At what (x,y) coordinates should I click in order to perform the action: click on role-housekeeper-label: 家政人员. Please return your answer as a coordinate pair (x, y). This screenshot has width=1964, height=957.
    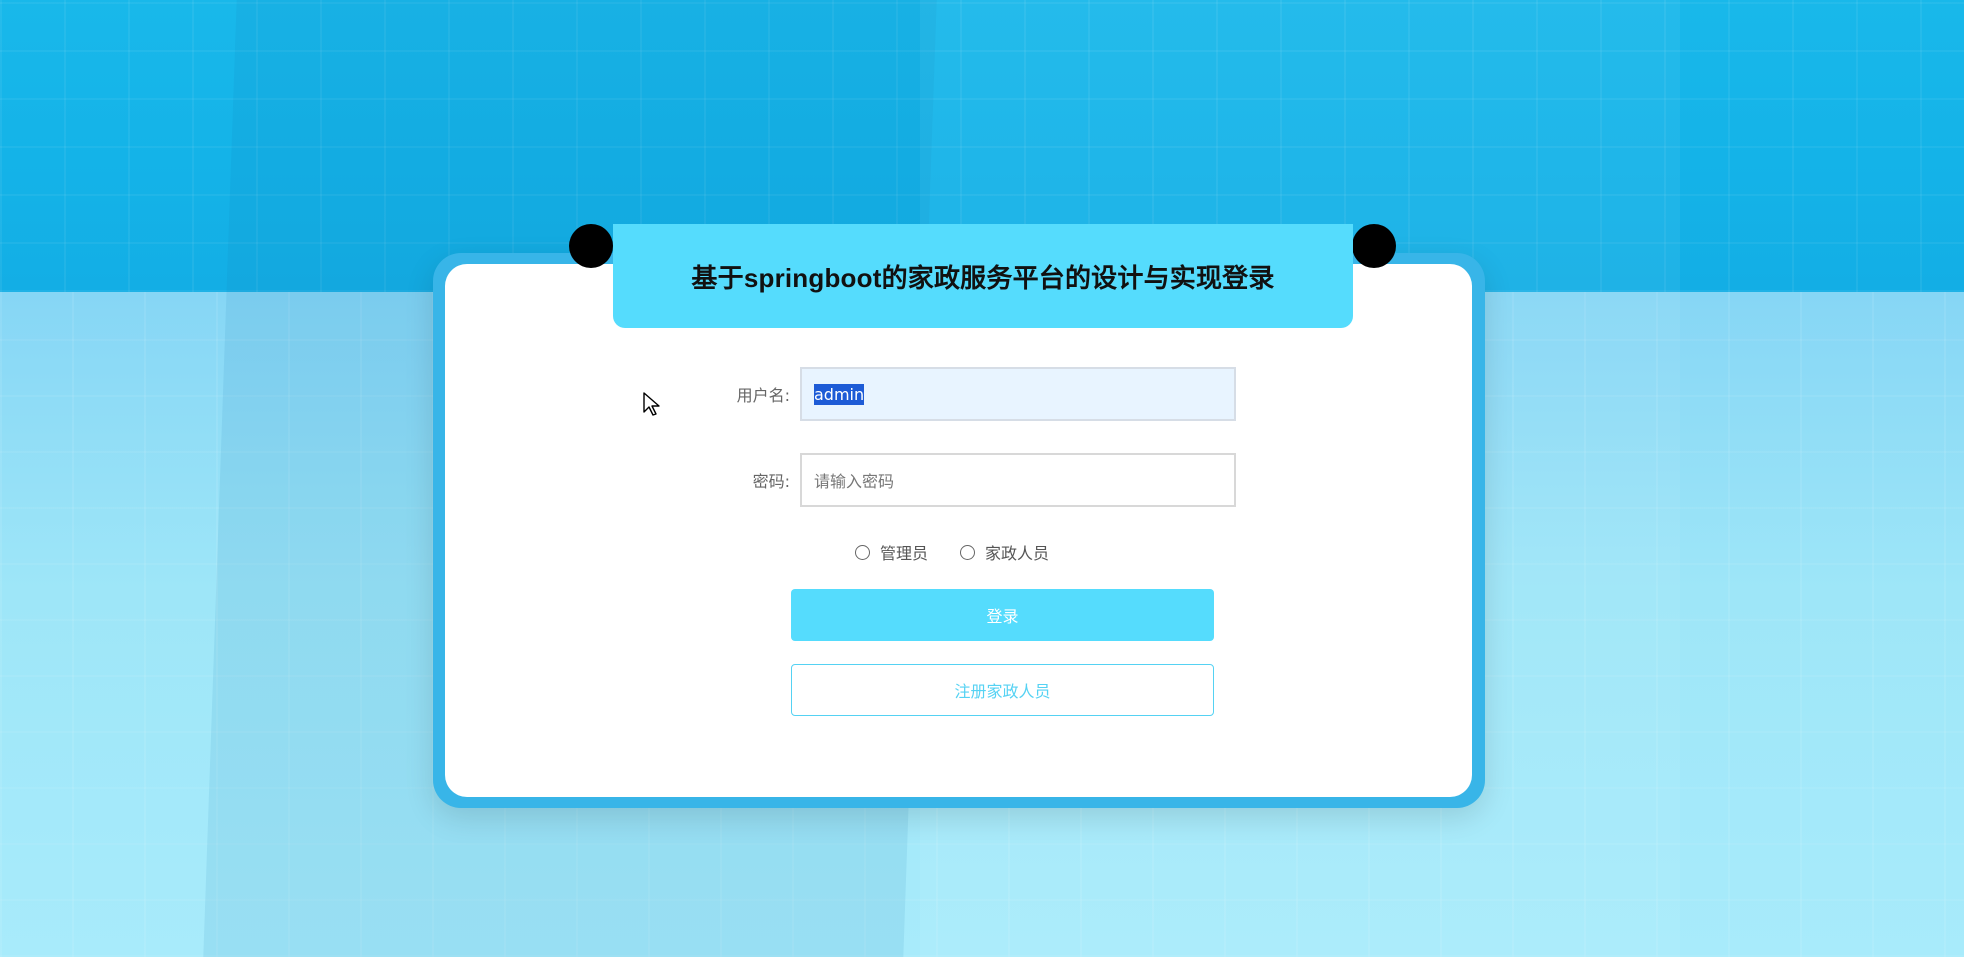
    Looking at the image, I should click on (1017, 553).